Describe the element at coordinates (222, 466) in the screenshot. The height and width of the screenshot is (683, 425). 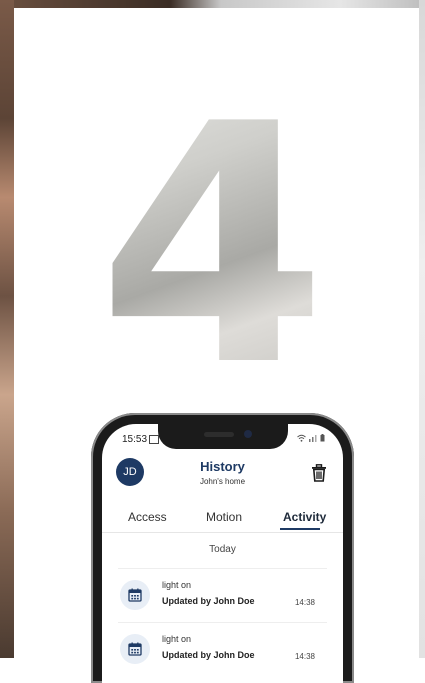
I see `page-title: History` at that location.